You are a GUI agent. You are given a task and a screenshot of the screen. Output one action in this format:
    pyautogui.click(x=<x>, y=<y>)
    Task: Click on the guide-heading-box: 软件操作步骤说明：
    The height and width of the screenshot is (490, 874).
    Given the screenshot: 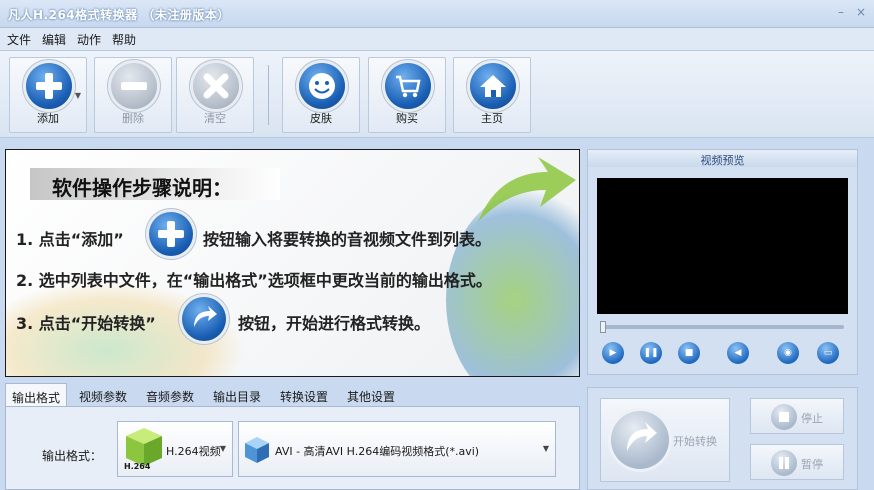 What is the action you would take?
    pyautogui.click(x=155, y=184)
    